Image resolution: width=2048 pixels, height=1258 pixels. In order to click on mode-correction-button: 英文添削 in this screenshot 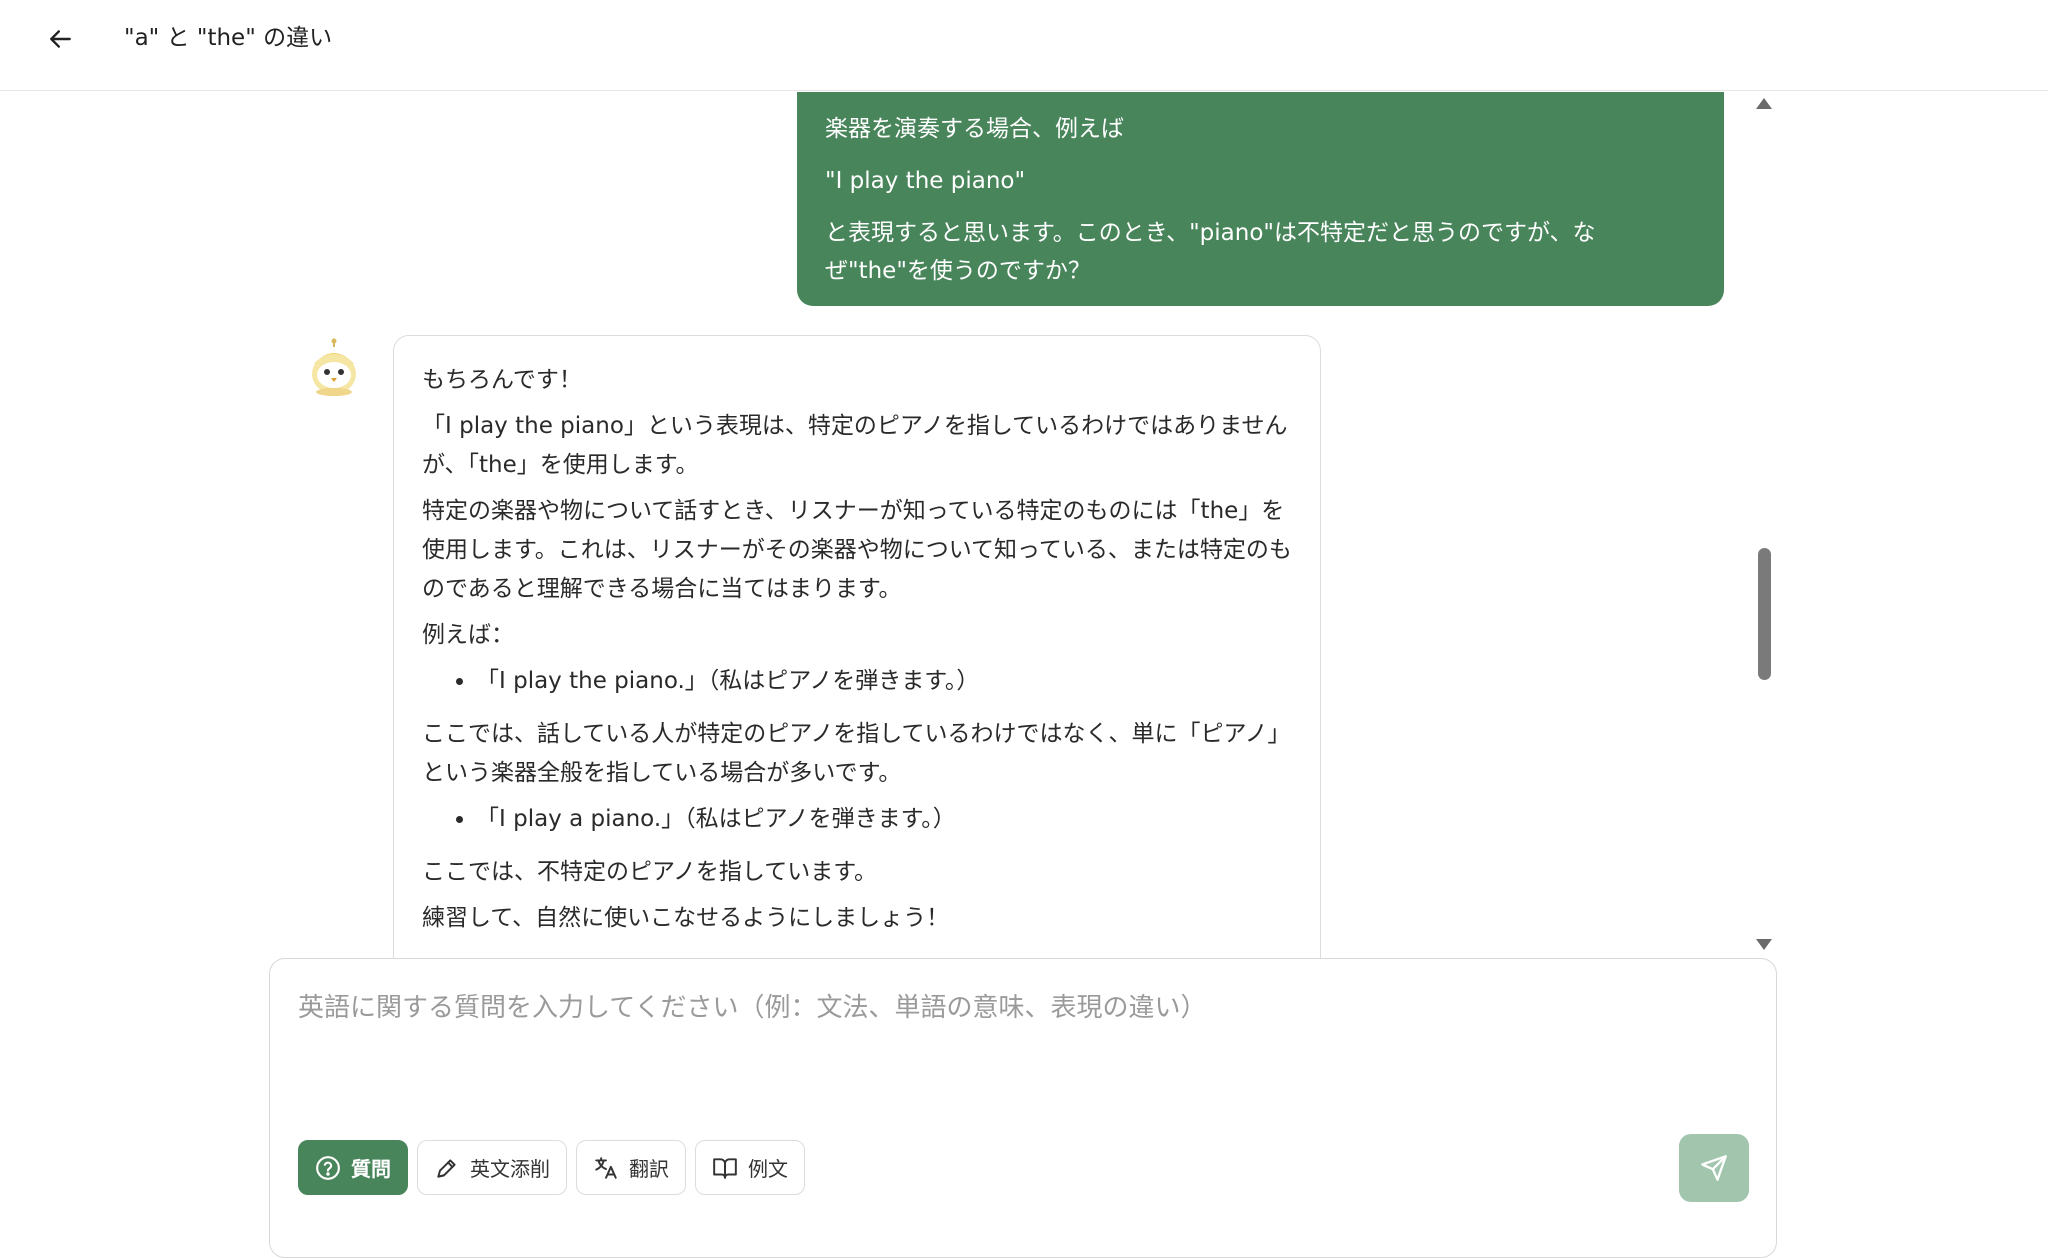, I will do `click(492, 1167)`.